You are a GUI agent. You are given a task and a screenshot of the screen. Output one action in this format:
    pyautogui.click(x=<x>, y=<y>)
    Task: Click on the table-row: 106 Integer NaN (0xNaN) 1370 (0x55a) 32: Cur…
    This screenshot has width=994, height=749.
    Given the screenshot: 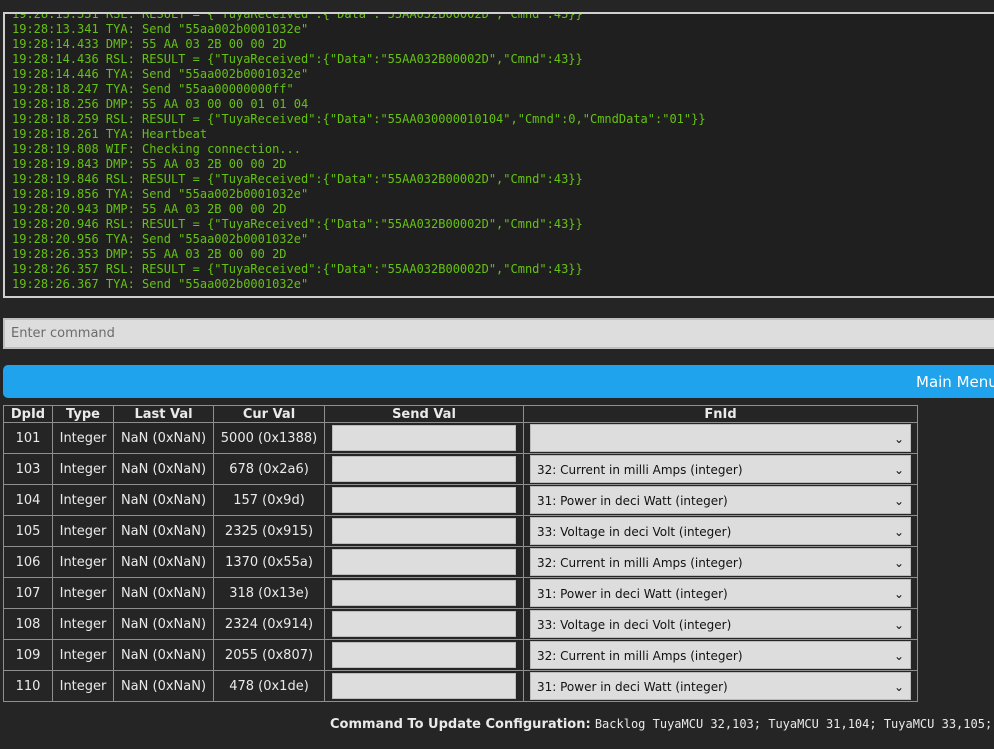 What is the action you would take?
    pyautogui.click(x=460, y=562)
    